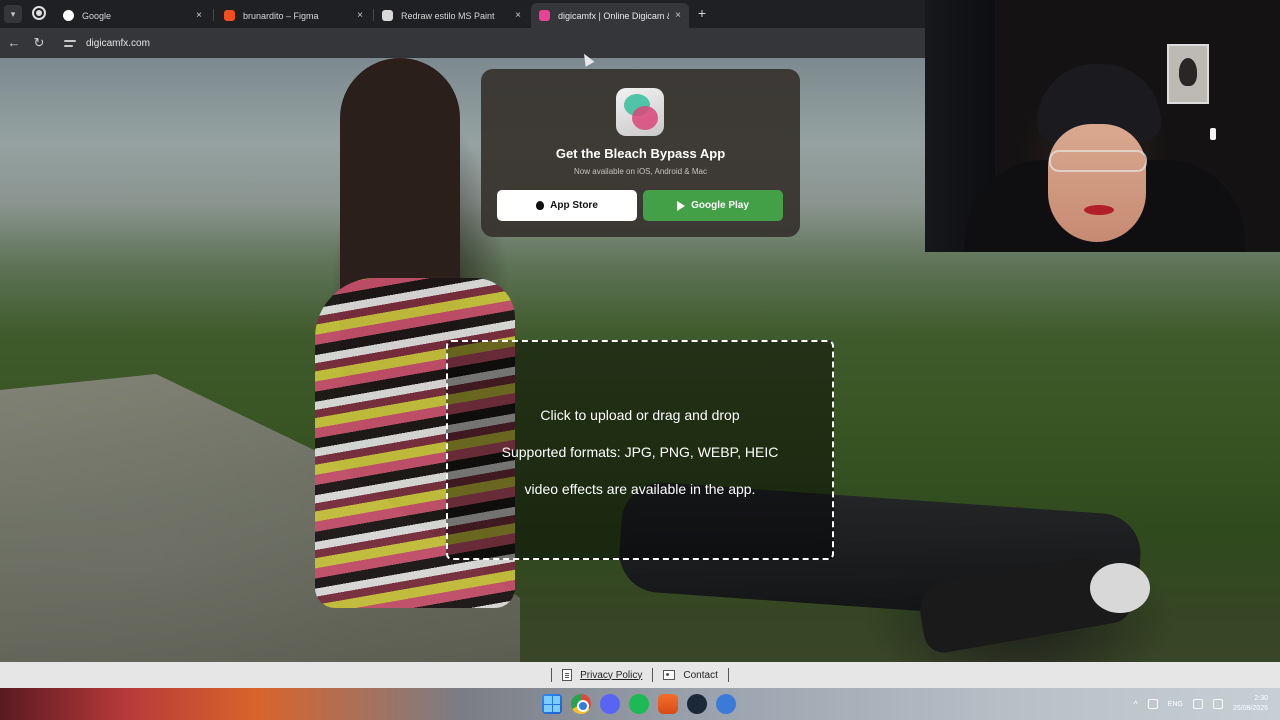 This screenshot has width=1280, height=720. Describe the element at coordinates (1213, 134) in the screenshot. I see `webcam-background-light` at that location.